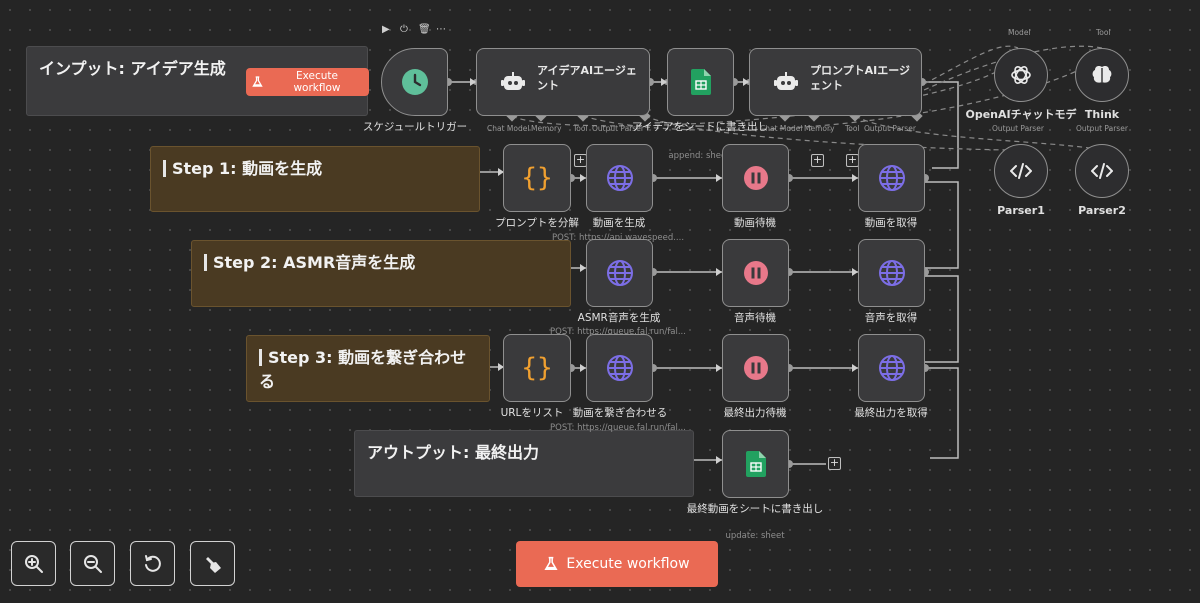 This screenshot has height=603, width=1200. I want to click on think-bottom-label: Output Parser, so click(1102, 128).